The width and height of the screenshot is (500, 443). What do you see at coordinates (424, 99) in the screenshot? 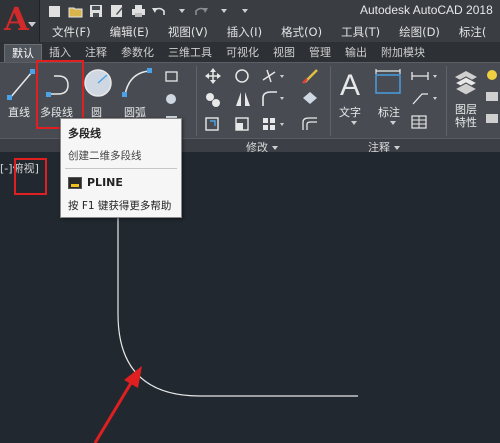
I see `multileader-icon` at bounding box center [424, 99].